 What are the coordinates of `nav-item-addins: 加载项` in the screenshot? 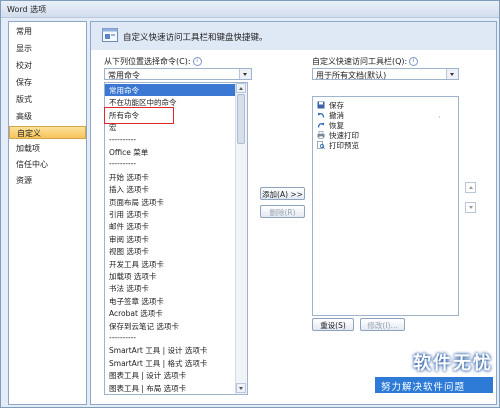 It's located at (47, 148).